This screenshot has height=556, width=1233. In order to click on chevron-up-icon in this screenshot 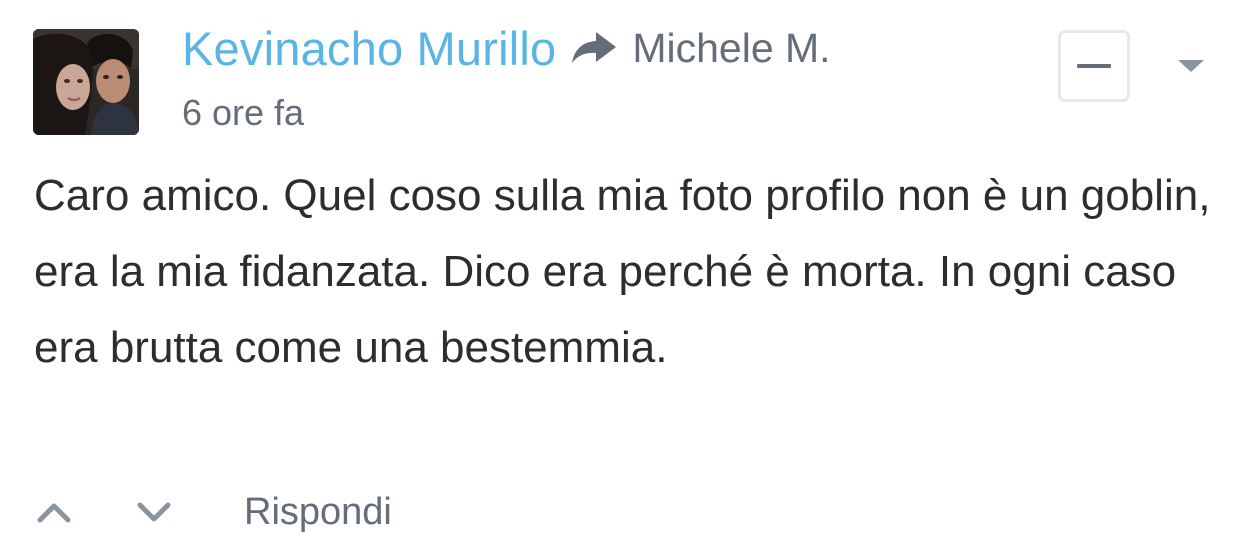, I will do `click(54, 513)`.